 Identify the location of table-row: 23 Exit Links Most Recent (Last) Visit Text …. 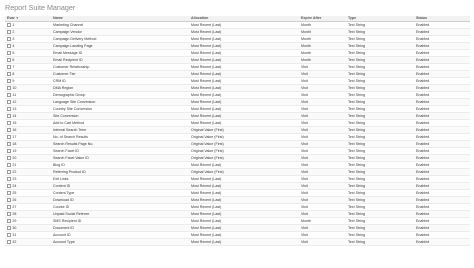
(237, 179).